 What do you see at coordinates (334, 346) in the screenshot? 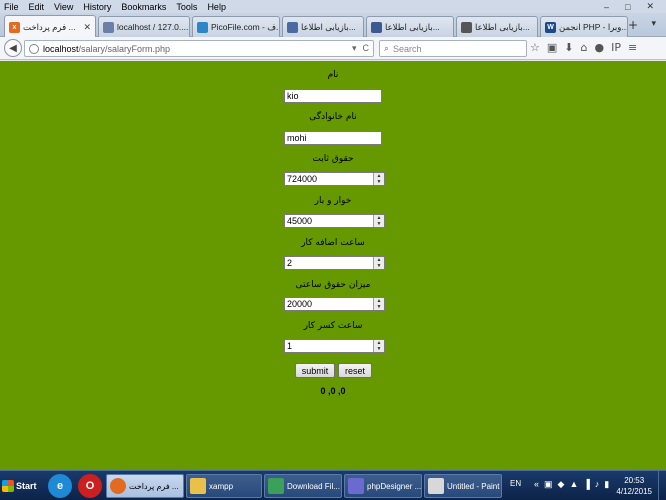
I see `absence-hours-input: 1 ▲ ▼` at bounding box center [334, 346].